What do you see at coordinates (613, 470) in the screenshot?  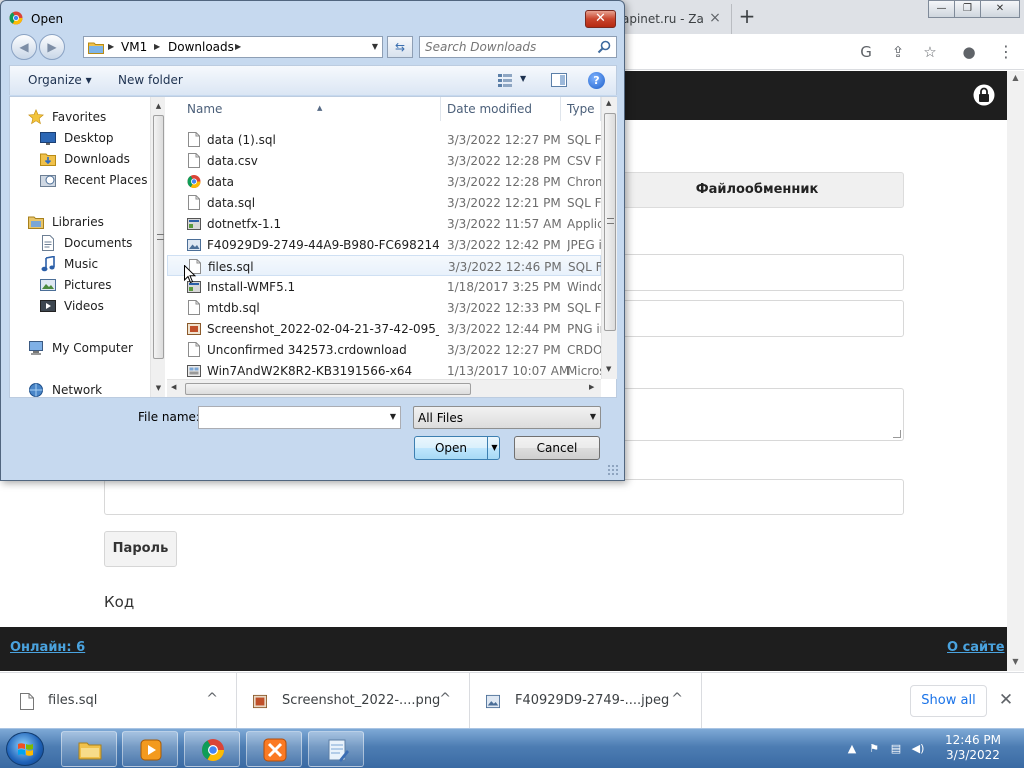 I see `size-grip-icon` at bounding box center [613, 470].